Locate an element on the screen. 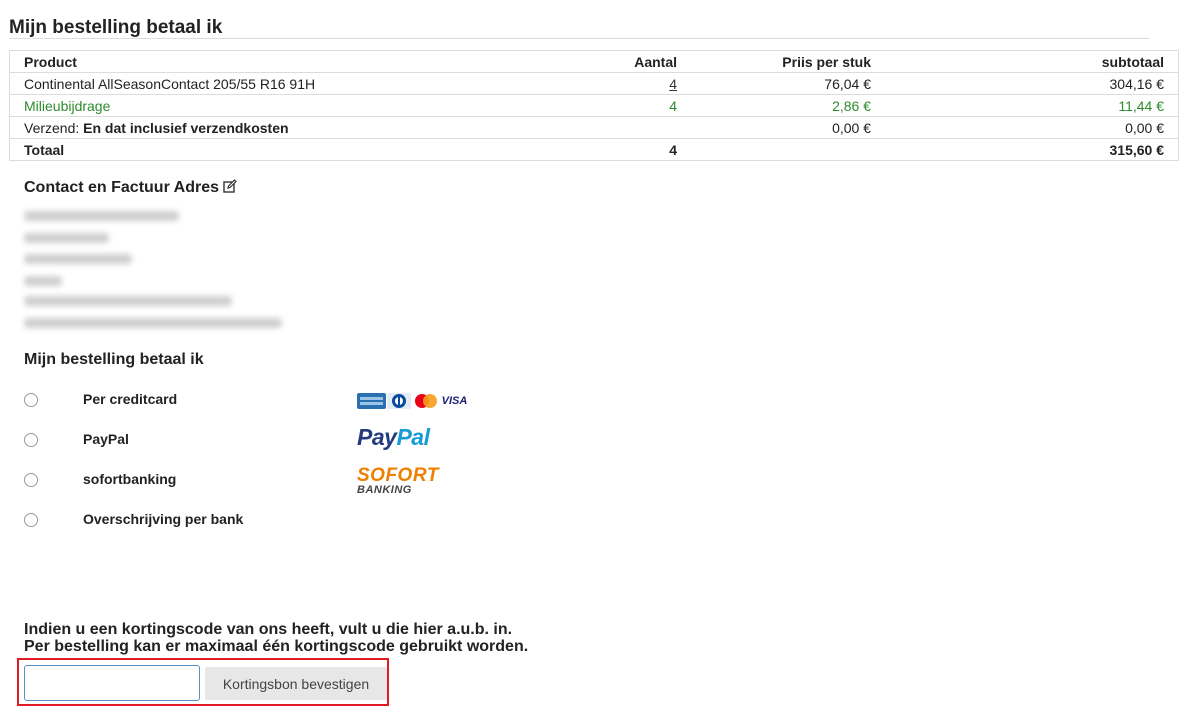 This screenshot has height=718, width=1198. payment-option-label: Overschrijving per bank is located at coordinates (163, 519).